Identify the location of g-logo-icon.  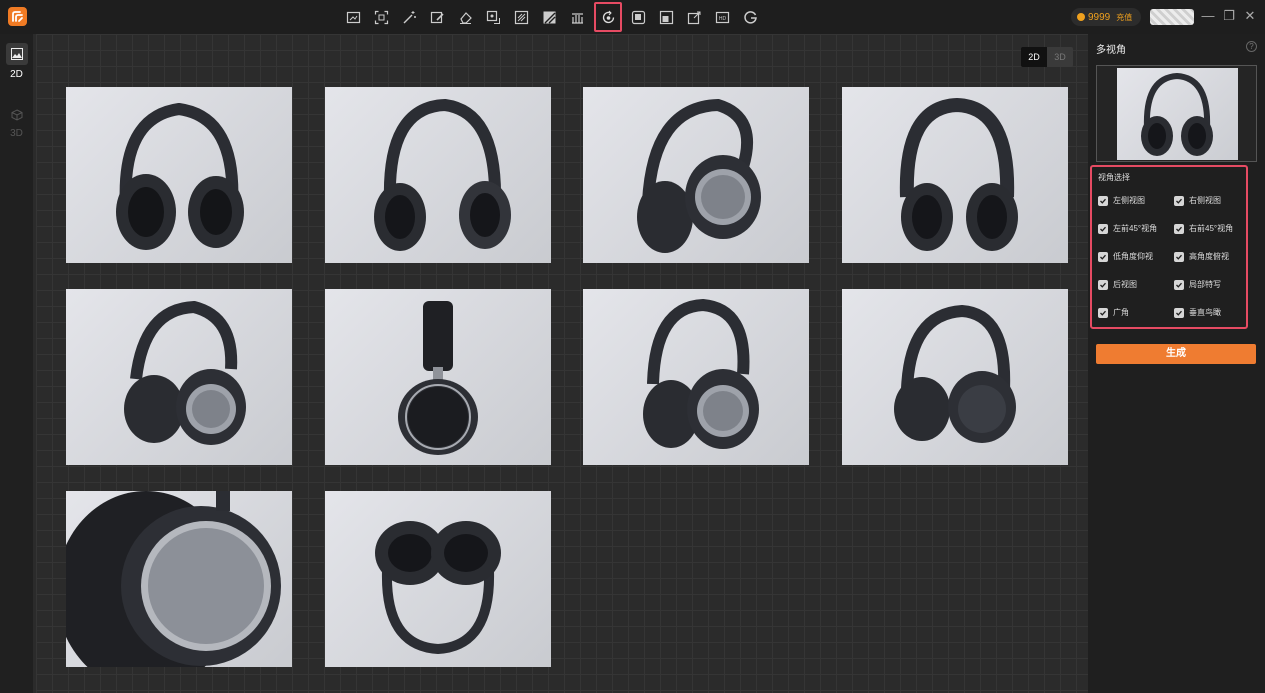
(750, 17).